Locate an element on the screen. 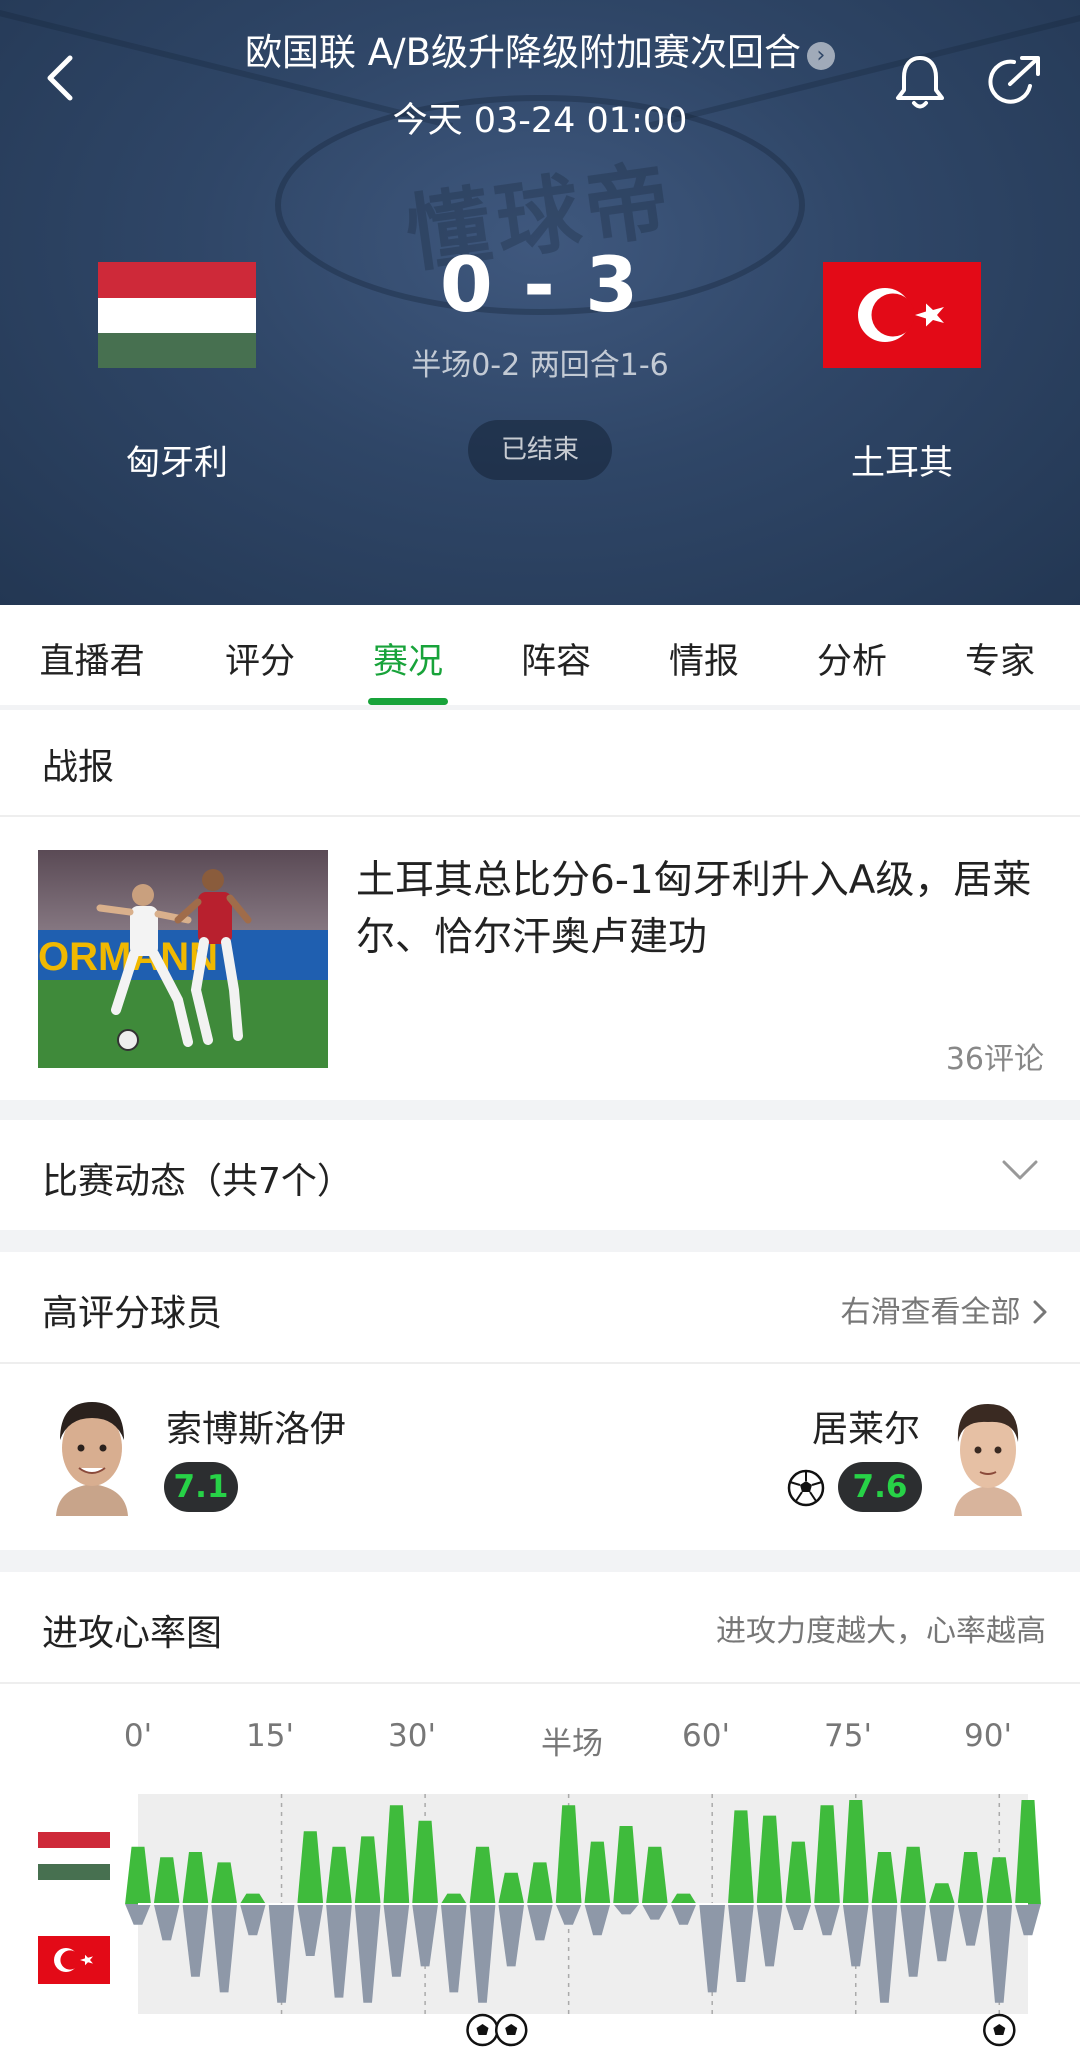 The height and width of the screenshot is (2047, 1080). view-all-link: 右滑查看全部 is located at coordinates (905, 1309).